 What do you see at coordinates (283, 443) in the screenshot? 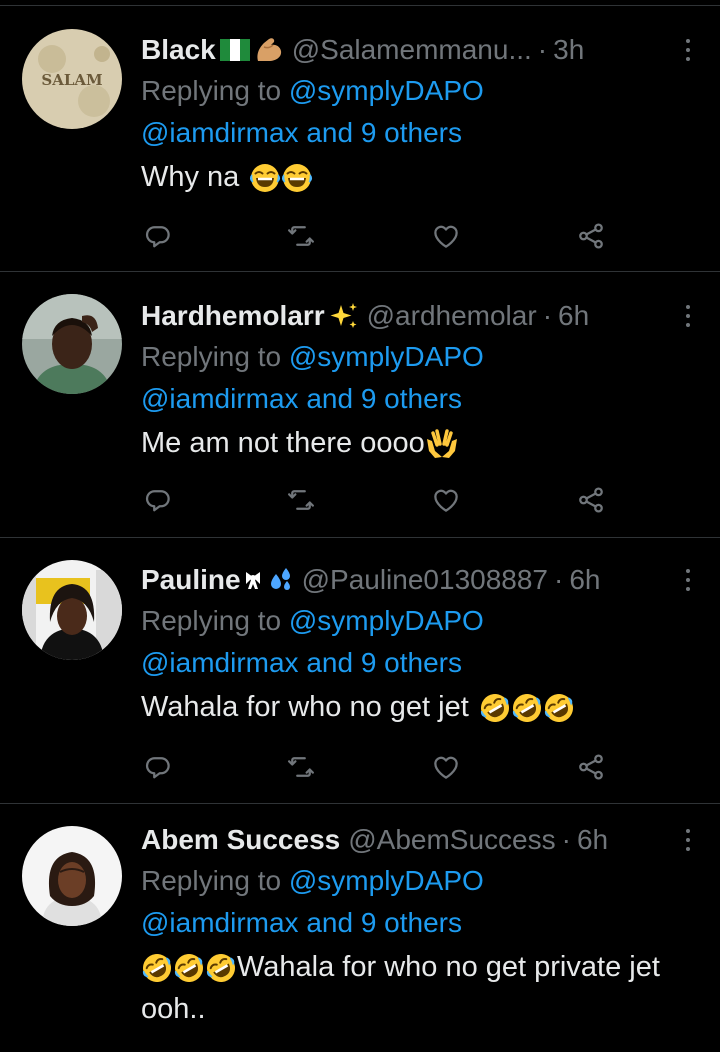
I see `tweet-body: Me am not there oooo` at bounding box center [283, 443].